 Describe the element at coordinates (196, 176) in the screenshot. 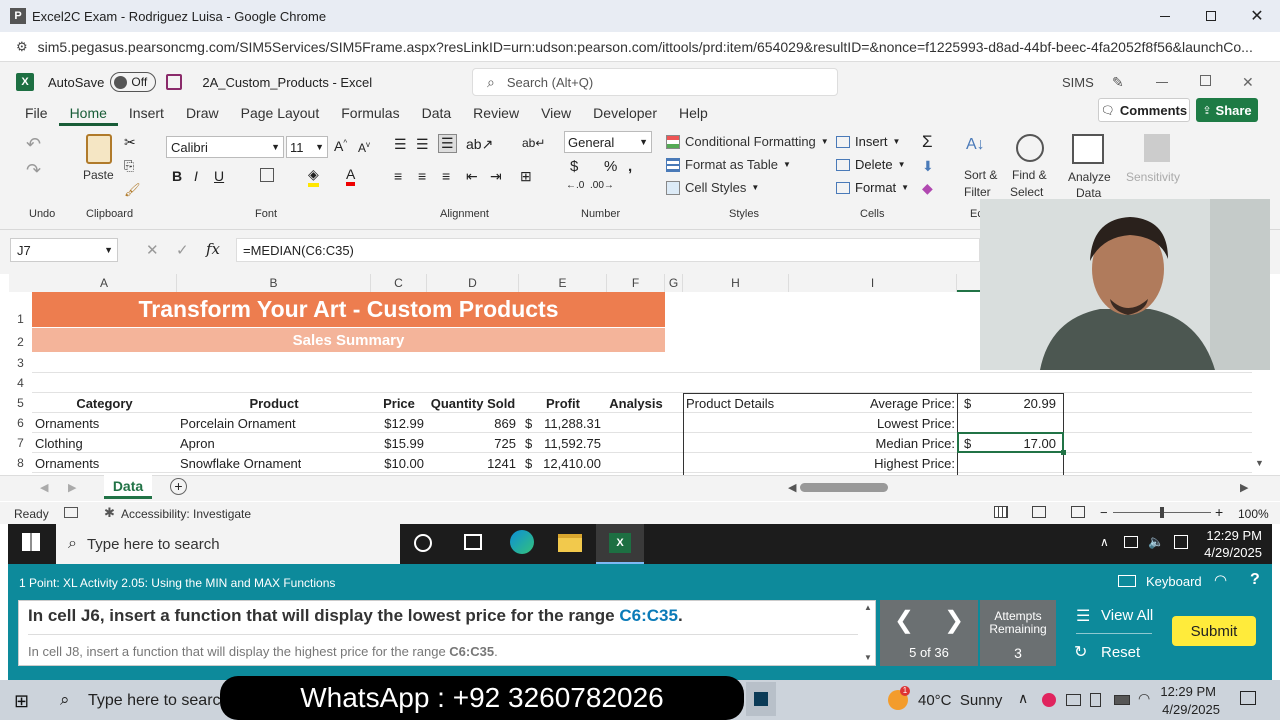

I see `italic-icon: I` at that location.